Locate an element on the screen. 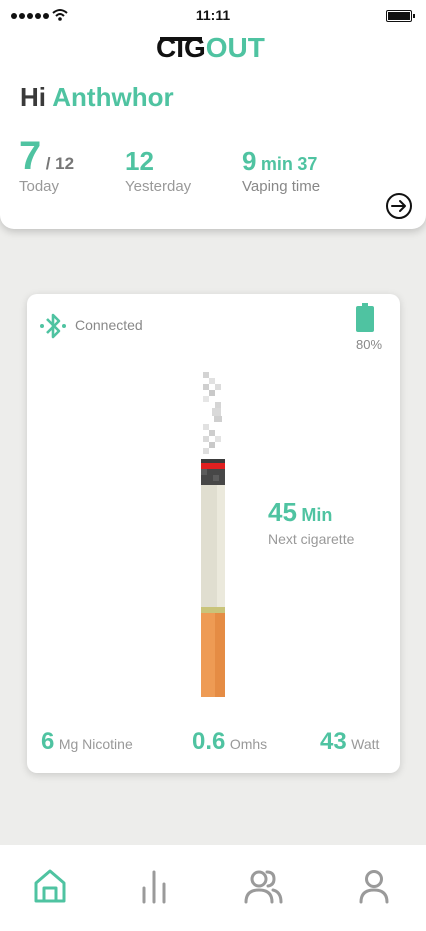 Image resolution: width=426 pixels, height=931 pixels. greeting-hi: Hi is located at coordinates (33, 97).